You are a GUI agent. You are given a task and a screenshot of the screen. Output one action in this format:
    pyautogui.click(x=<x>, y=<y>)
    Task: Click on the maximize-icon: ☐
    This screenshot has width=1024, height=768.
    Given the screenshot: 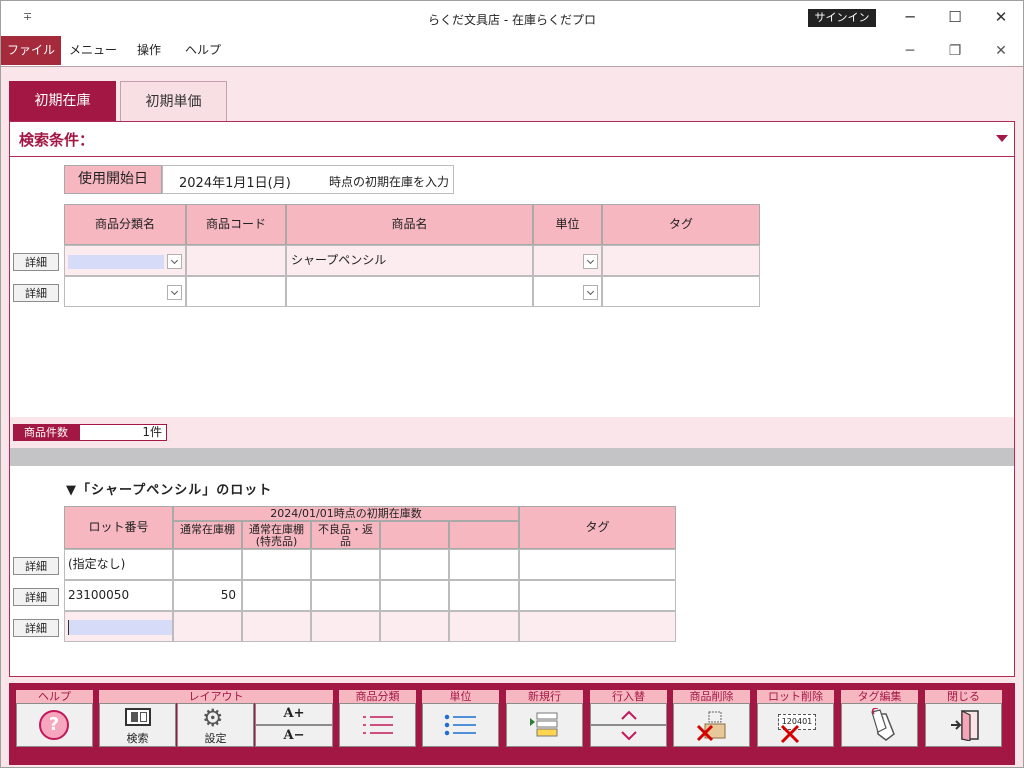 What is the action you would take?
    pyautogui.click(x=955, y=17)
    